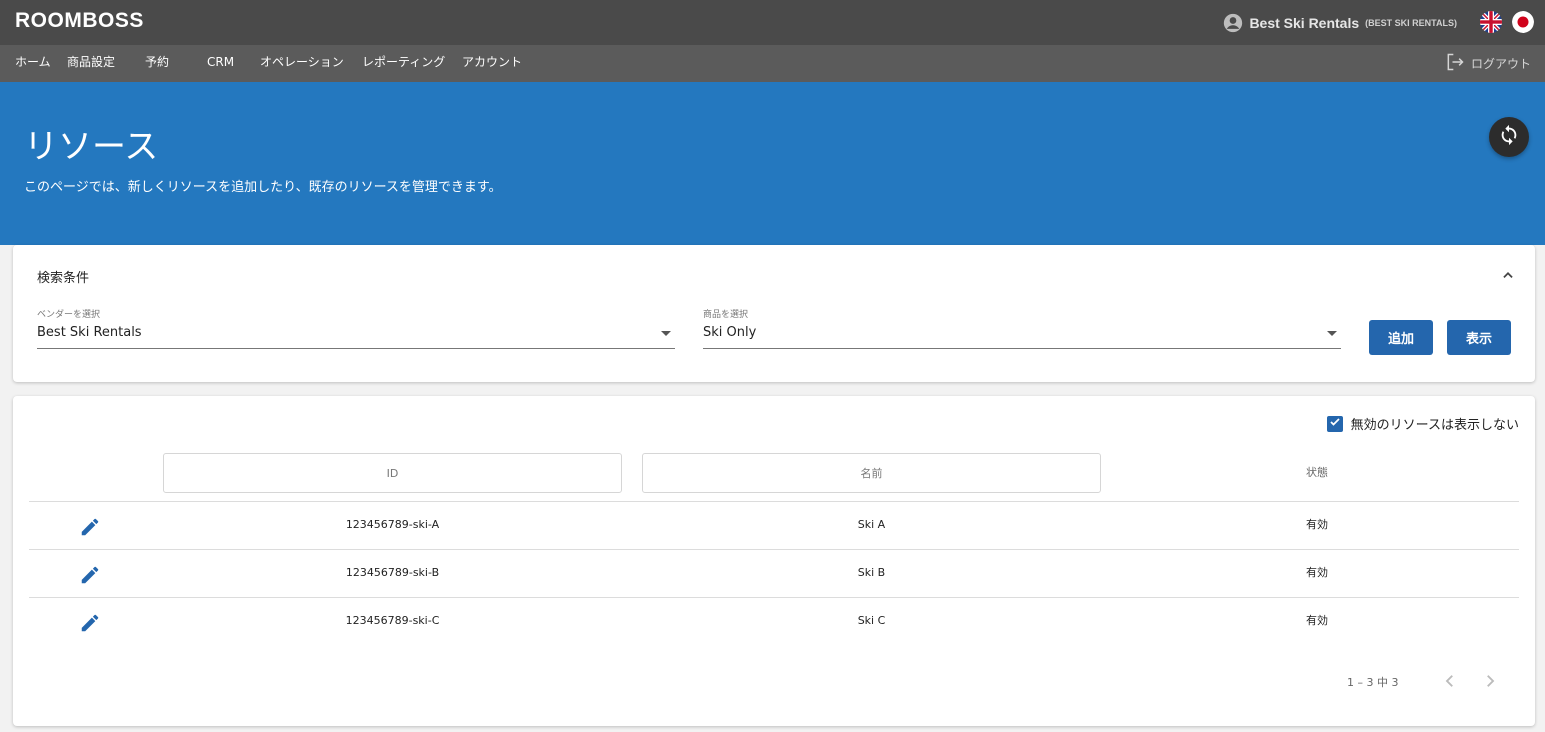 This screenshot has height=732, width=1545. Describe the element at coordinates (392, 572) in the screenshot. I see `resource-id: 123456789-ski-B` at that location.